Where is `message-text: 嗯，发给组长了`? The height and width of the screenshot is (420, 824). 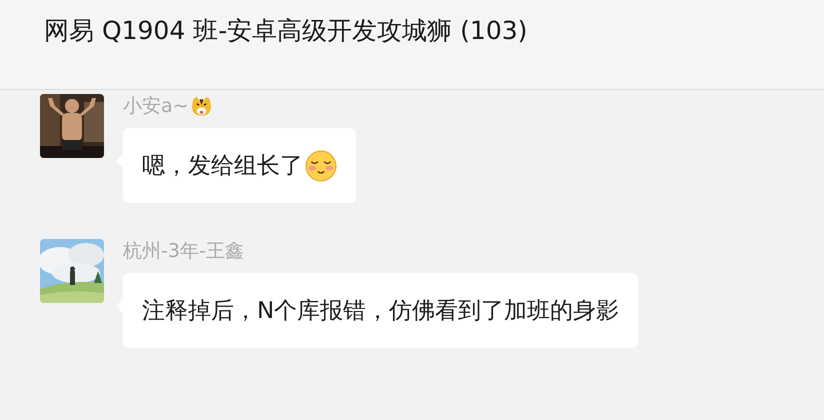 message-text: 嗯，发给组长了 is located at coordinates (222, 166).